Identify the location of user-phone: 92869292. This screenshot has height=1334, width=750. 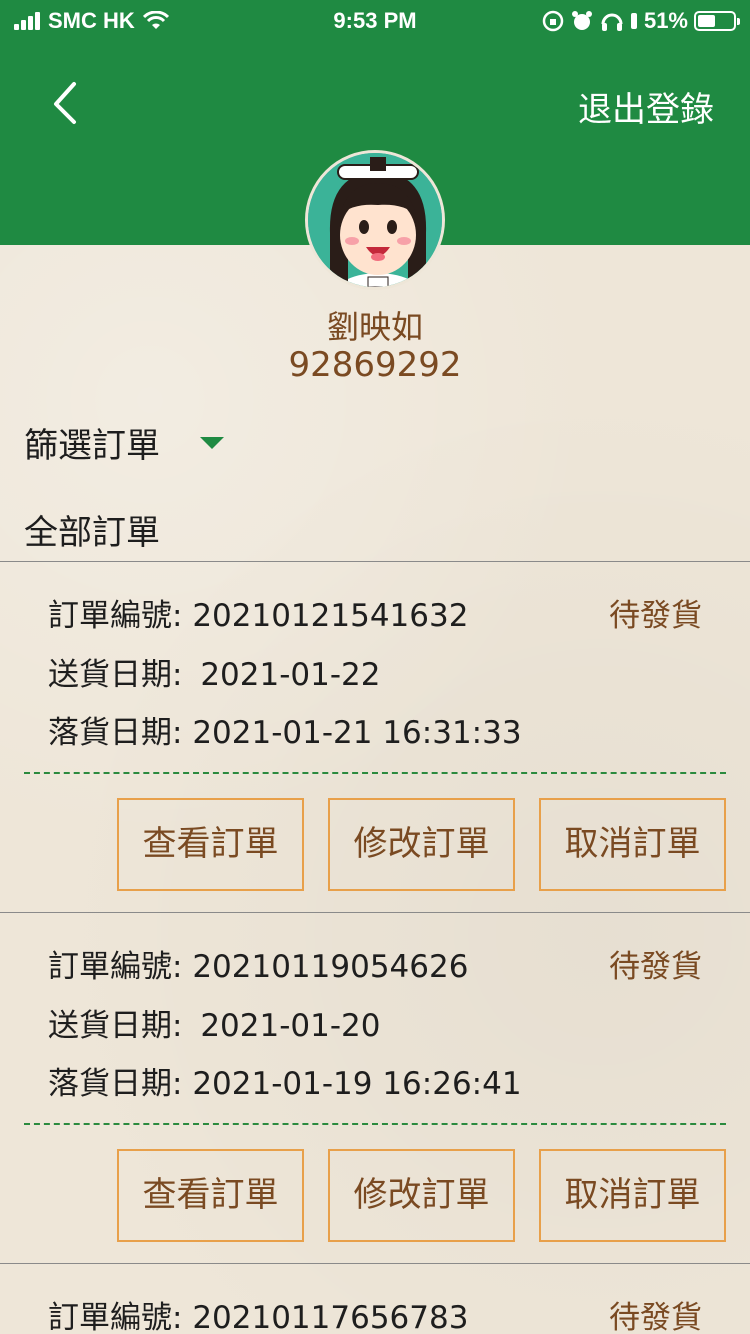
(375, 365).